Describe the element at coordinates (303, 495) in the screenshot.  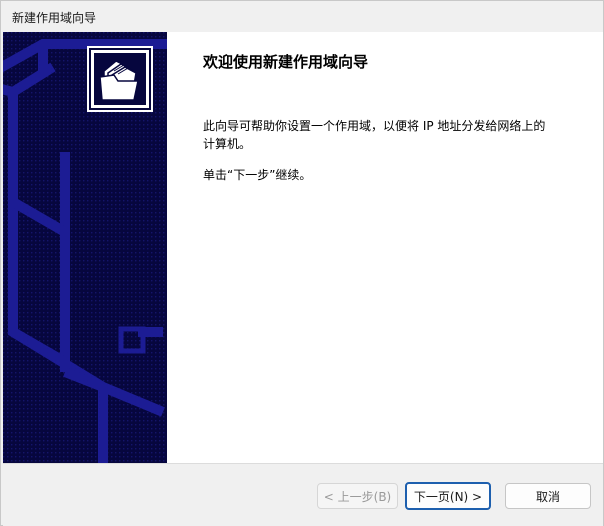
I see `wizard-footer: < 上一步(B) 下一页(N) > 取消` at that location.